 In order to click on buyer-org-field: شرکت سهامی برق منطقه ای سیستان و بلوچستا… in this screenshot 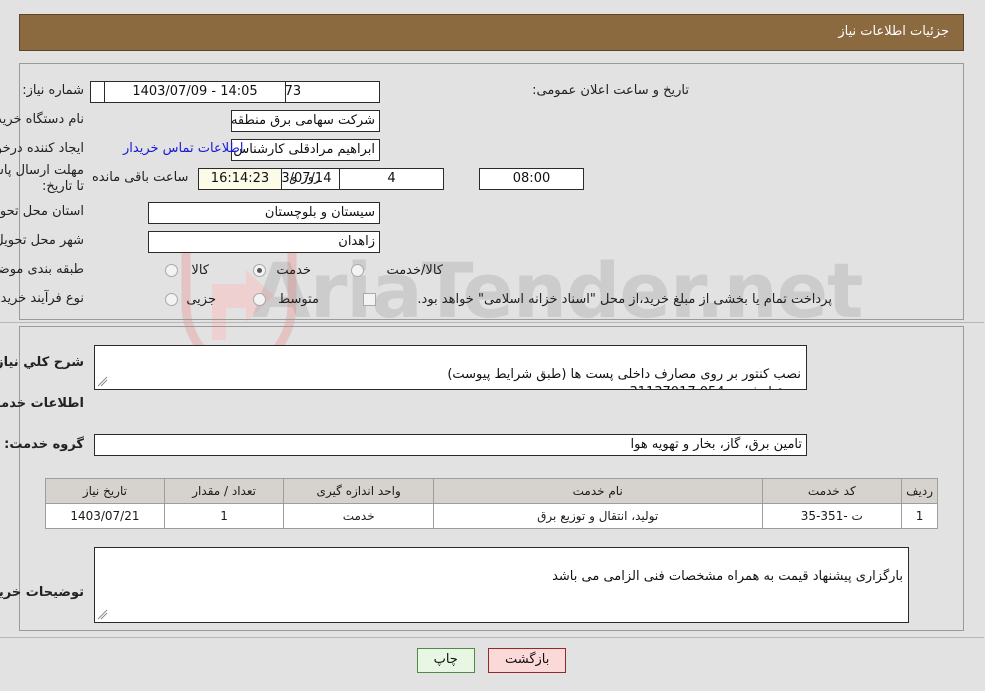, I will do `click(306, 121)`.